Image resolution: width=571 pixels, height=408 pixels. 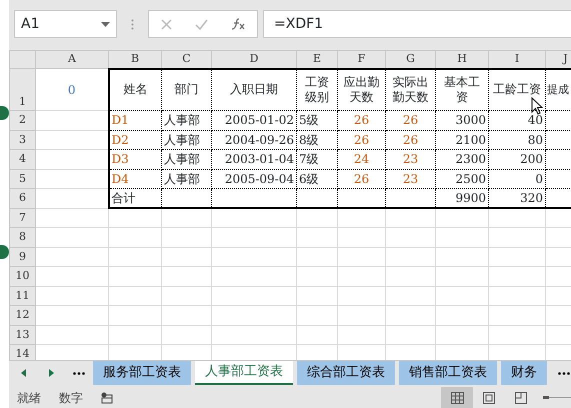 I want to click on cell-text: 2500, so click(x=470, y=179).